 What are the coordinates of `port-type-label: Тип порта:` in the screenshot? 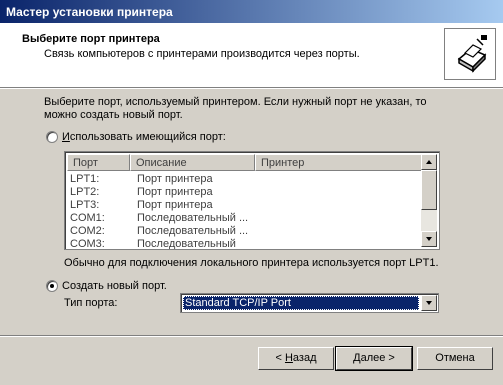 It's located at (91, 303).